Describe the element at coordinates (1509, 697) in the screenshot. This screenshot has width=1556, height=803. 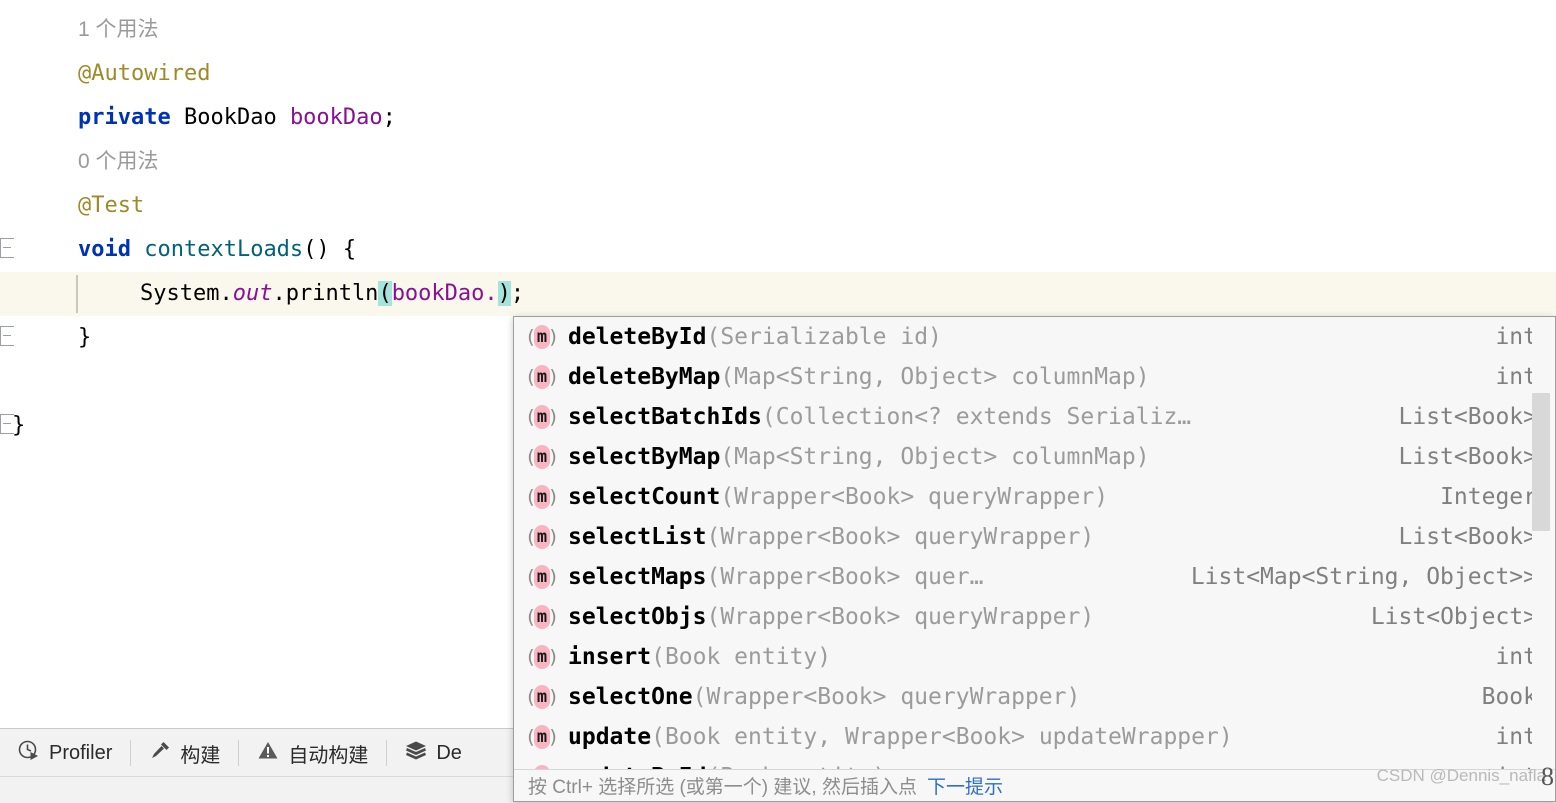
I see `completion-return-type: Book` at that location.